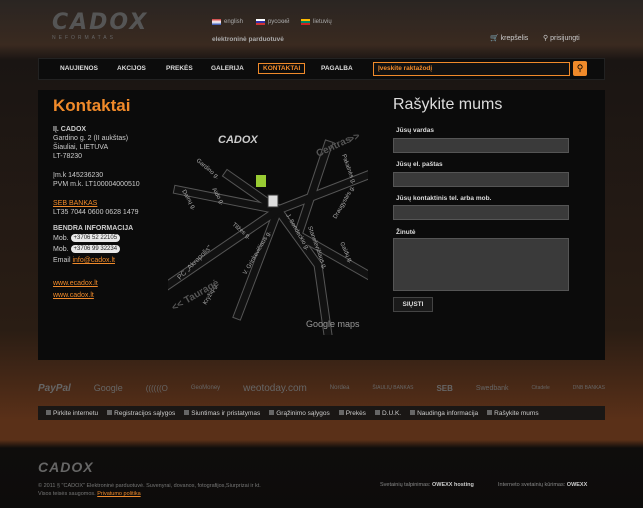  Describe the element at coordinates (260, 22) in the screenshot. I see `ru-flag-icon` at that location.